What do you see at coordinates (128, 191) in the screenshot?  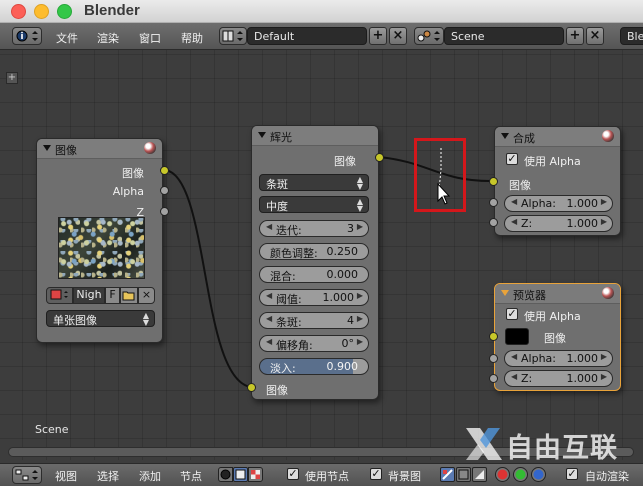 I see `alpha-output-label: Alpha` at bounding box center [128, 191].